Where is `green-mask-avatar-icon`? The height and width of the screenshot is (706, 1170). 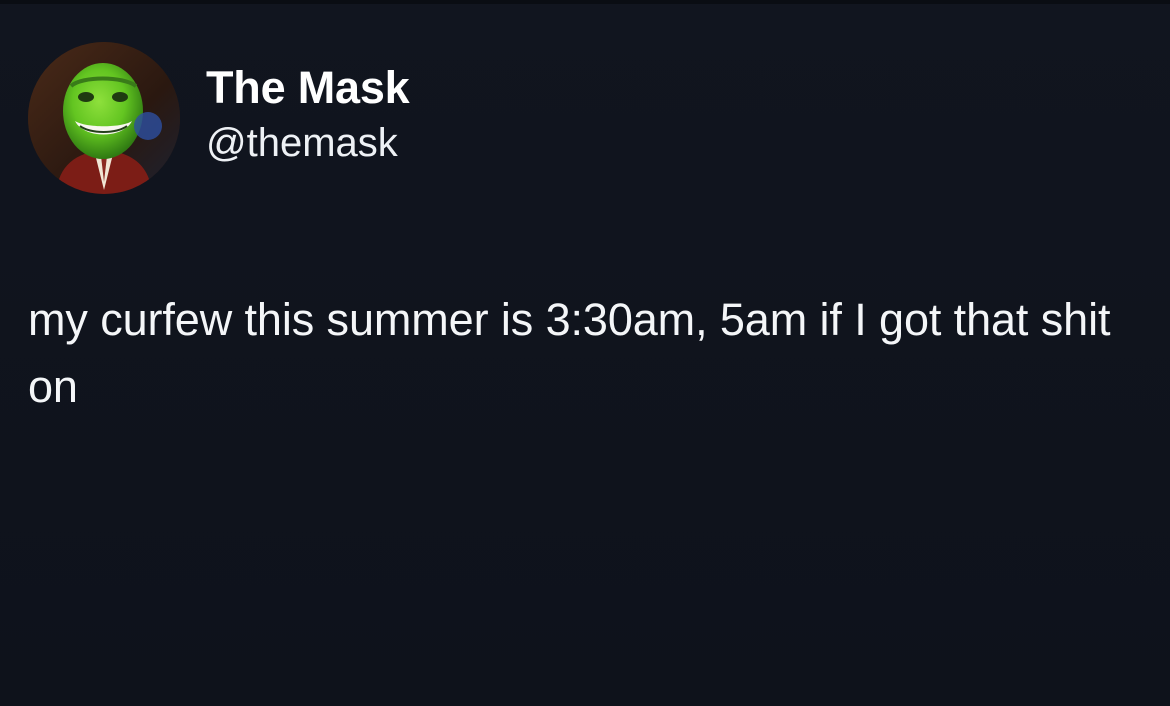 green-mask-avatar-icon is located at coordinates (104, 118).